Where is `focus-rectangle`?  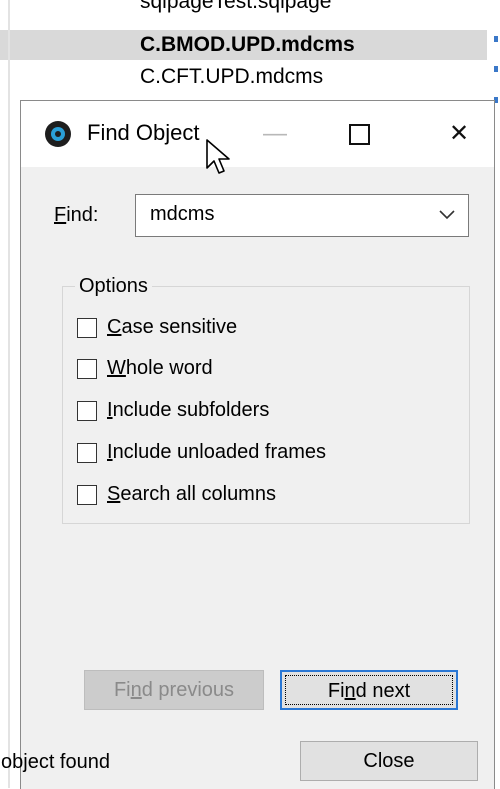 focus-rectangle is located at coordinates (369, 690).